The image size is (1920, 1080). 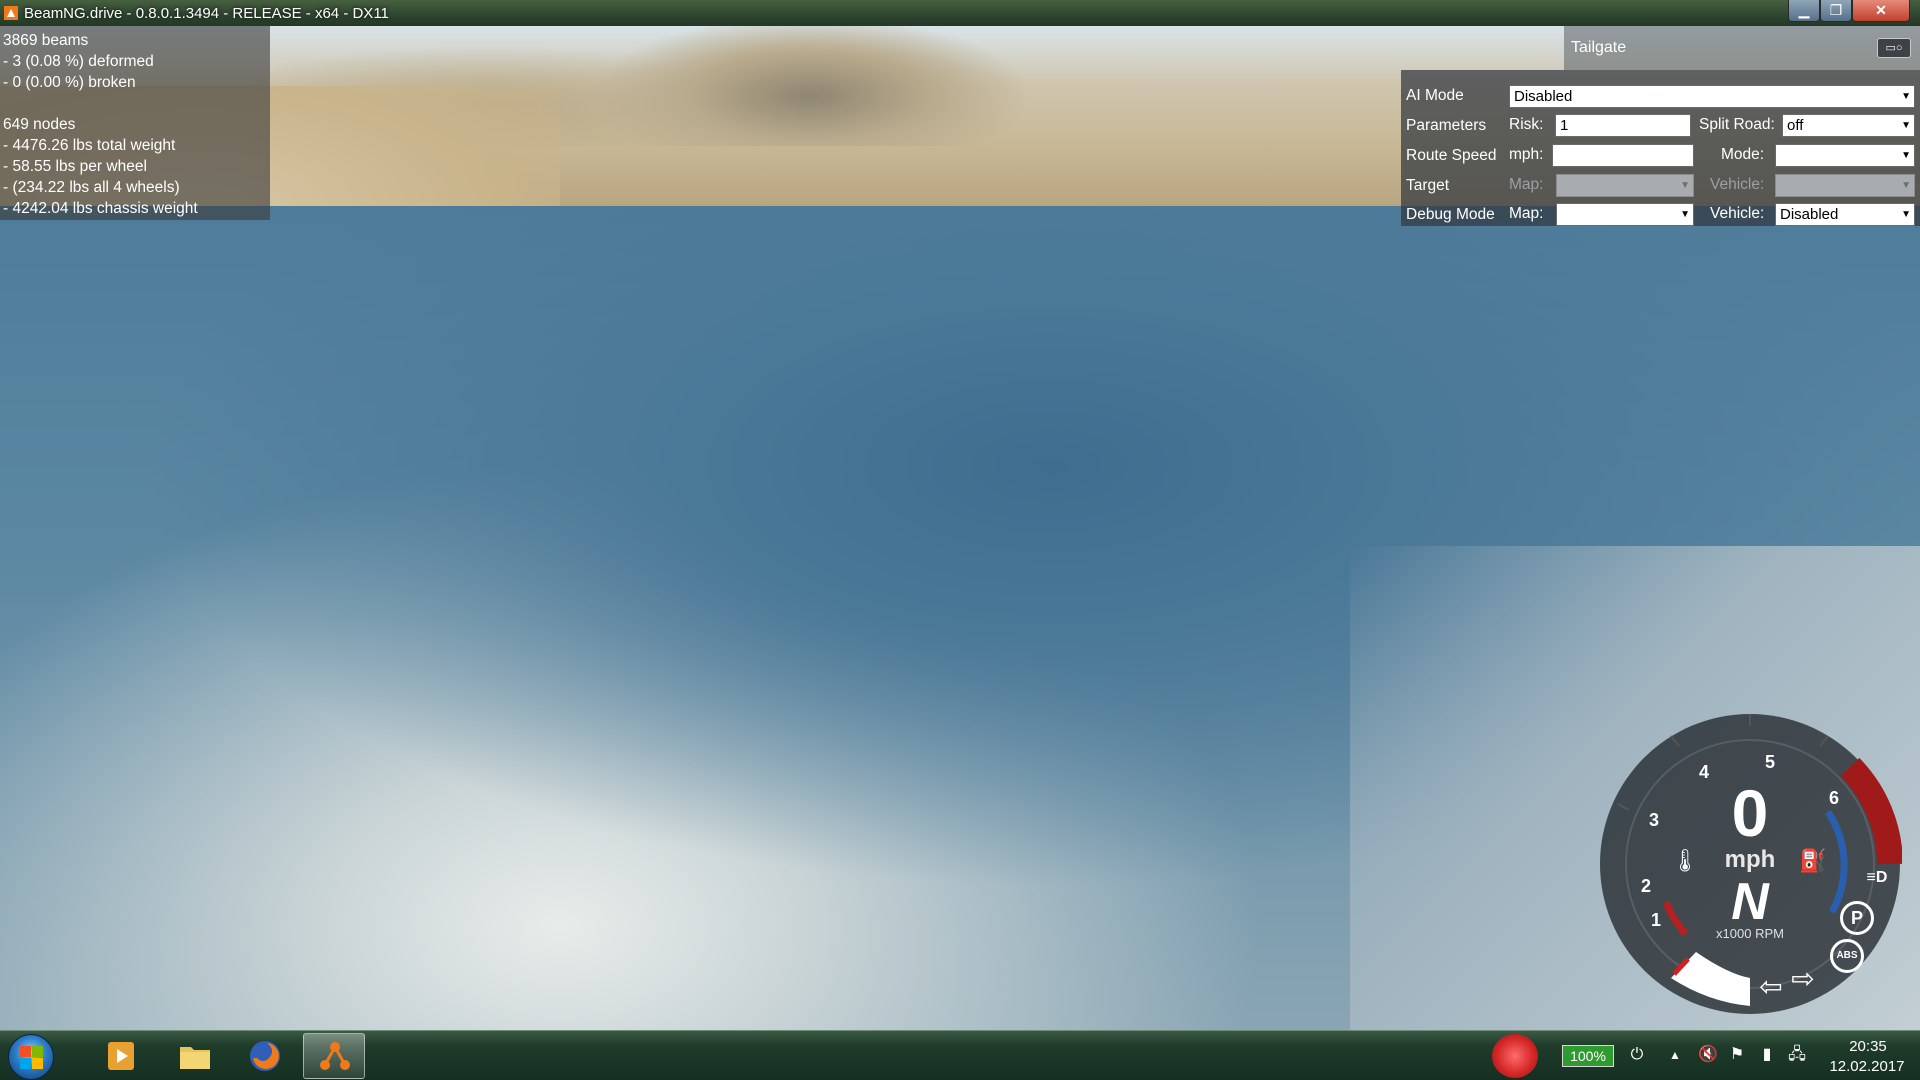 I want to click on route-speed-input, so click(x=1623, y=155).